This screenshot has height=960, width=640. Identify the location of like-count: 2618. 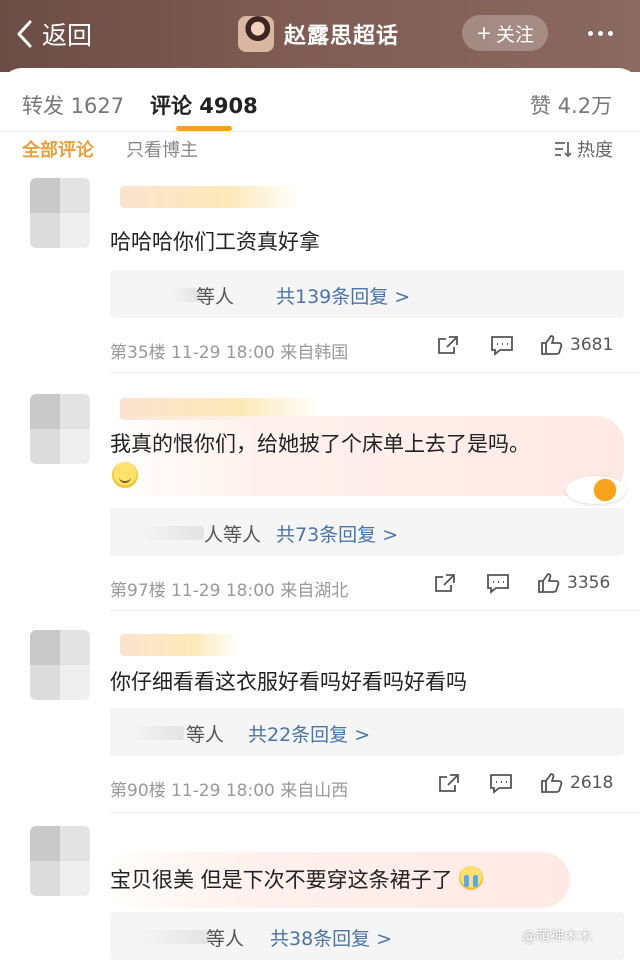
(592, 783).